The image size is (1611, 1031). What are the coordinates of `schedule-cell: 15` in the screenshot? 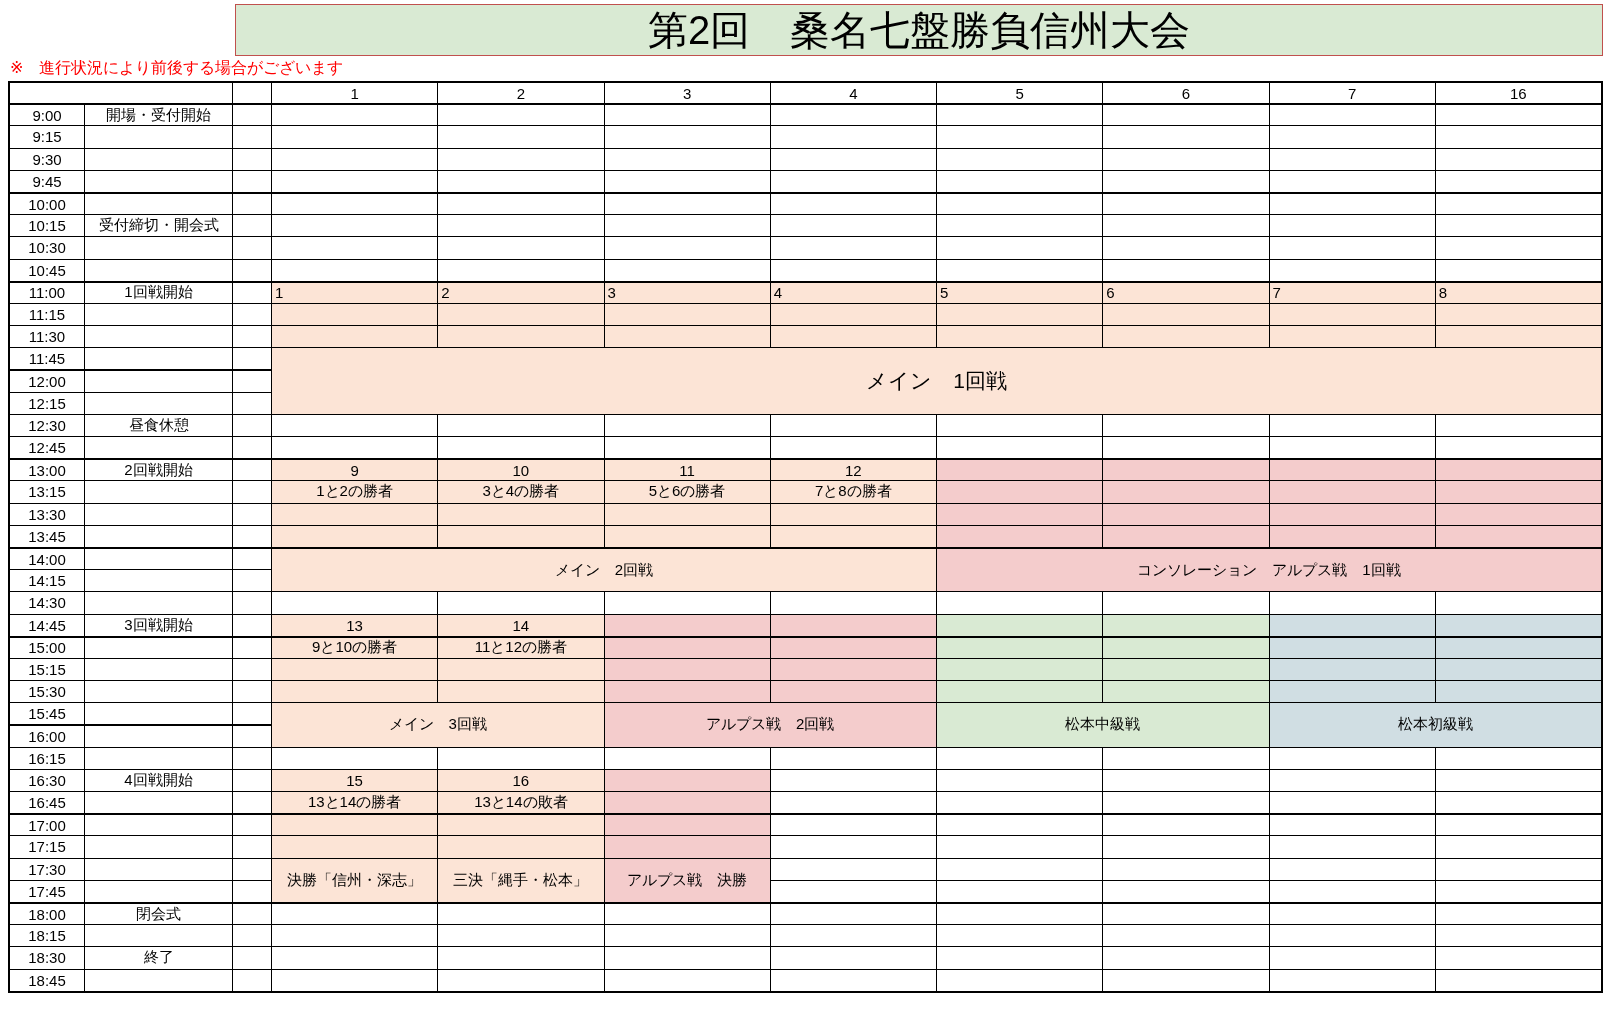 It's located at (354, 779).